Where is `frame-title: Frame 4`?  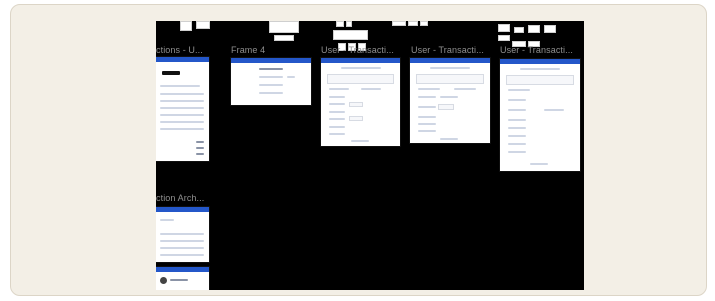 frame-title: Frame 4 is located at coordinates (248, 50).